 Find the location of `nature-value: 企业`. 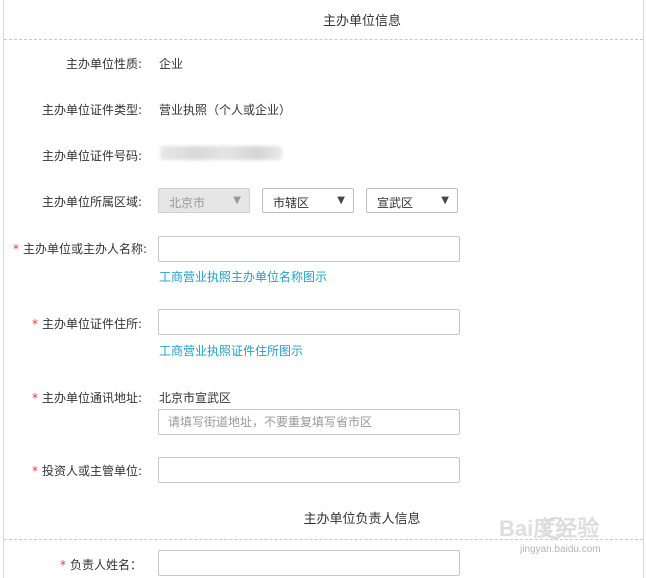

nature-value: 企业 is located at coordinates (171, 64).